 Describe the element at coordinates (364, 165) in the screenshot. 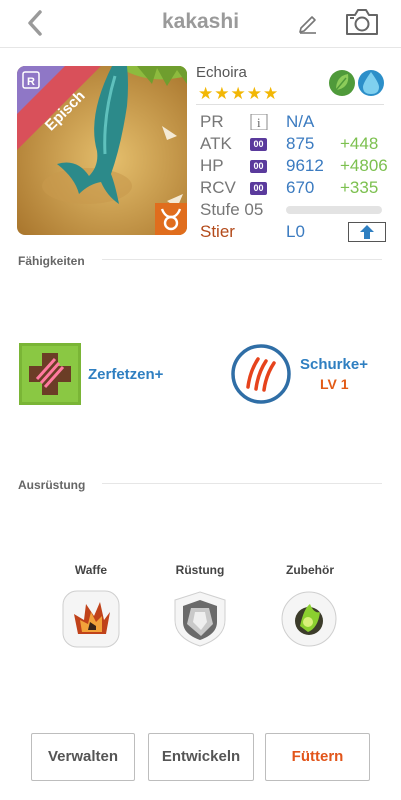

I see `stat-bonus: +4806` at that location.